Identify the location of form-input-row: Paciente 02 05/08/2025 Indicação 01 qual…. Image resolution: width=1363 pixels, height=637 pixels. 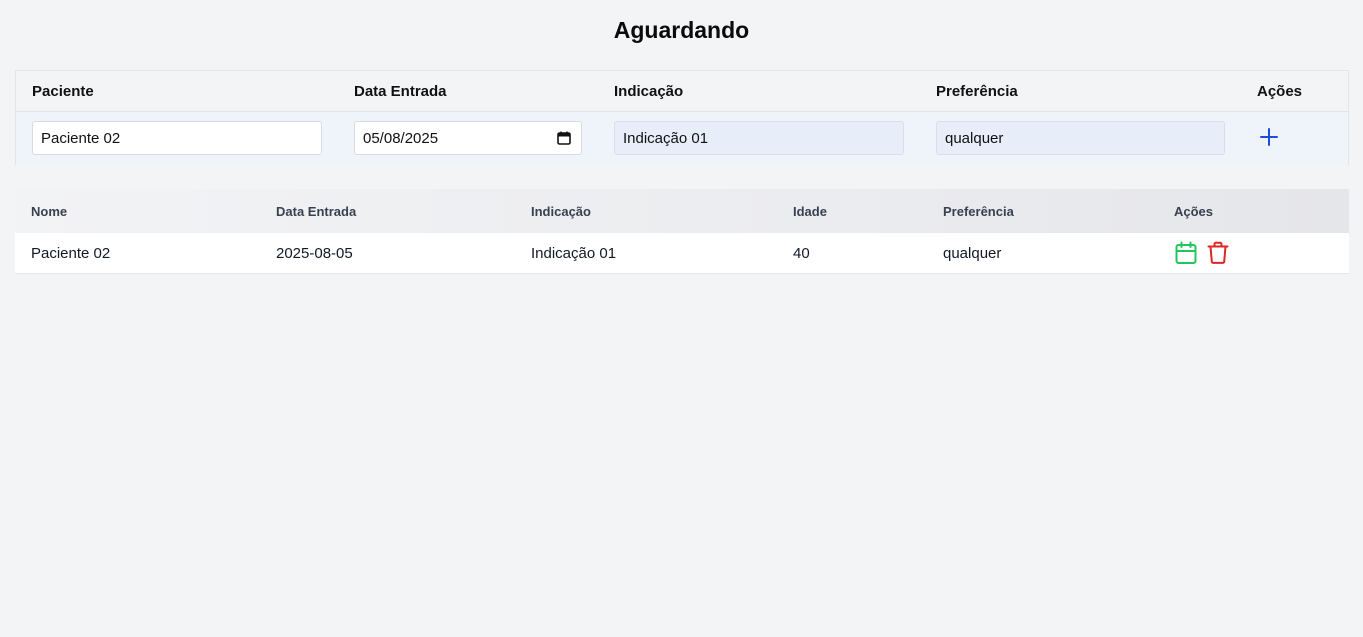
(682, 138).